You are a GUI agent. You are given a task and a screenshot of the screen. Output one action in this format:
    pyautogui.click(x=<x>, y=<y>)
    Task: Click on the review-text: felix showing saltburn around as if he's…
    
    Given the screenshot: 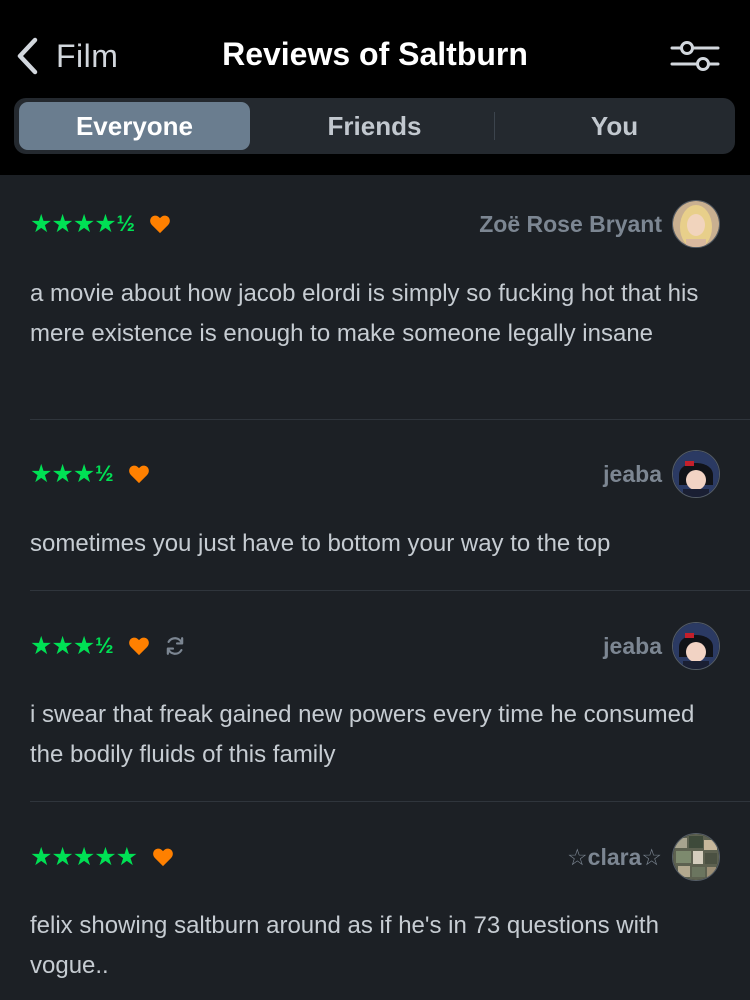 What is the action you would take?
    pyautogui.click(x=344, y=945)
    